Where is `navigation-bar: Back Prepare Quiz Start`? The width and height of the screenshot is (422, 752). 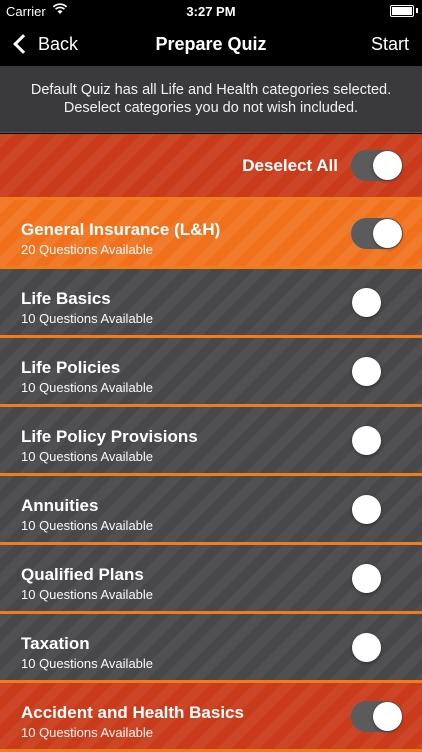
navigation-bar: Back Prepare Quiz Start is located at coordinates (211, 44).